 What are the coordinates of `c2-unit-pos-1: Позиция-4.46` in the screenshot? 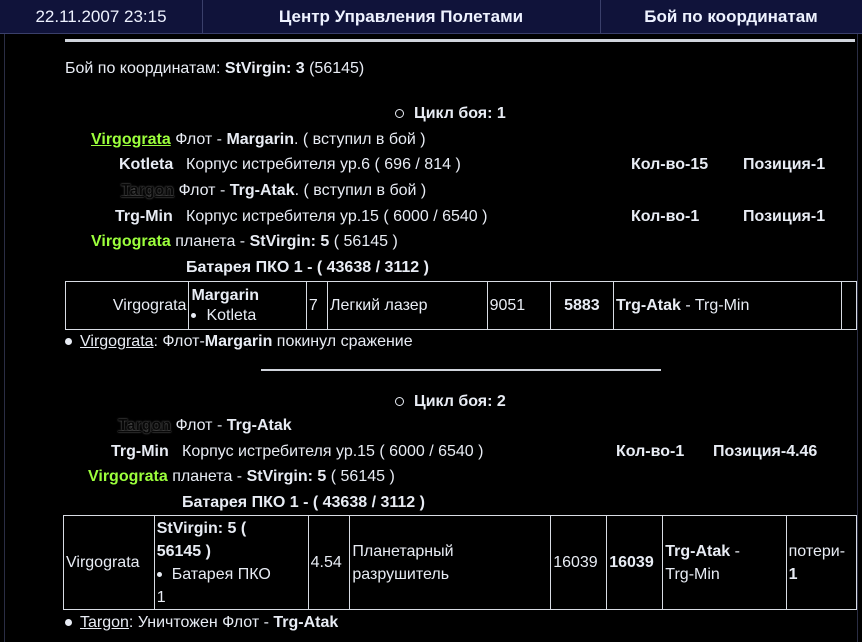 It's located at (765, 451).